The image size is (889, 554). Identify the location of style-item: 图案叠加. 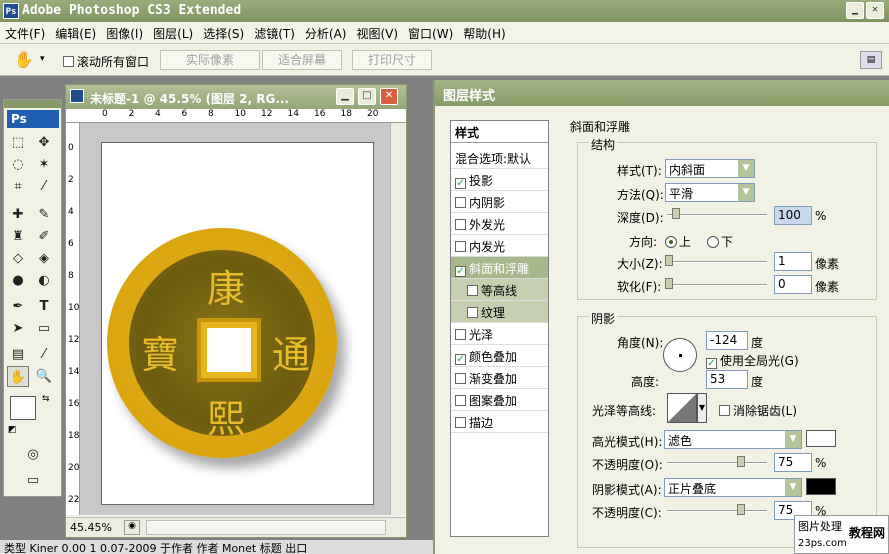
(499, 400).